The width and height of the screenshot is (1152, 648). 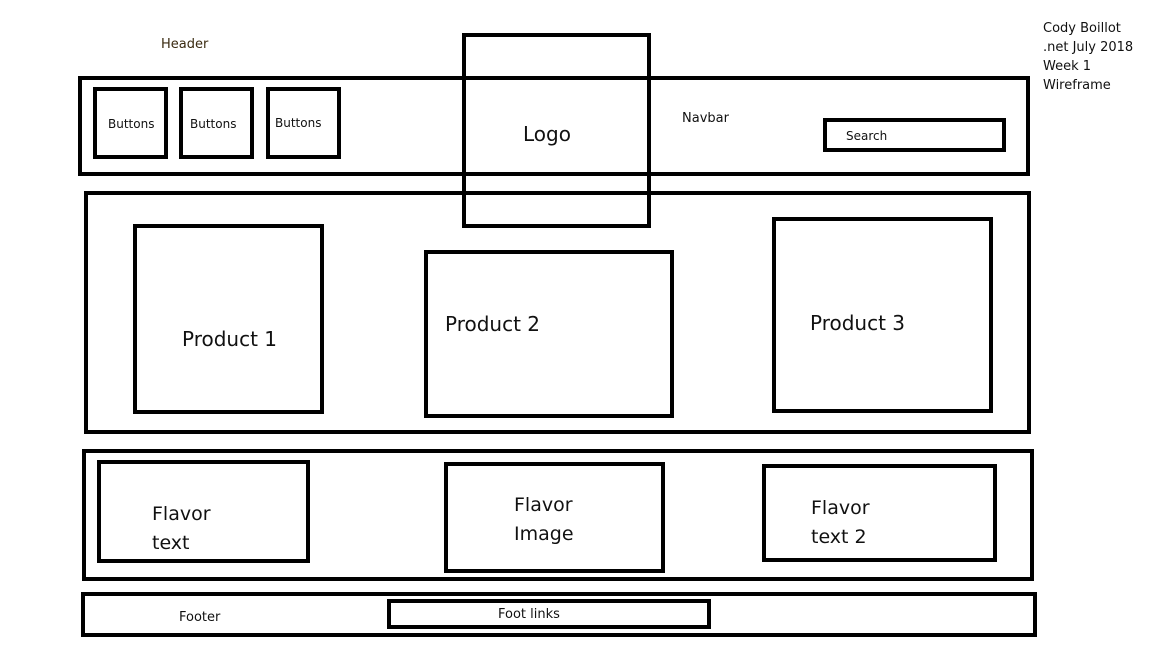 I want to click on nav-button-2-label: Buttons, so click(x=213, y=124).